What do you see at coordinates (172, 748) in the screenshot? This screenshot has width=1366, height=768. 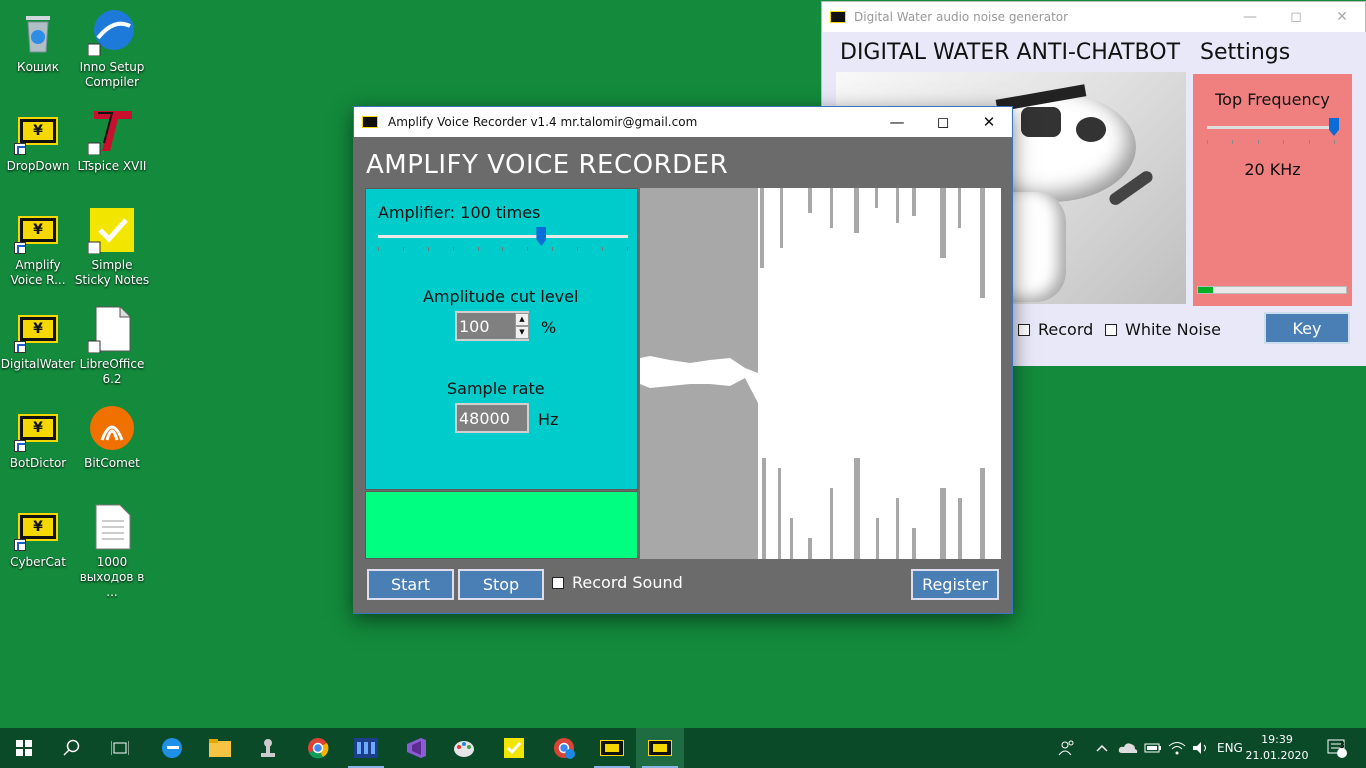 I see `edge-browser-icon` at bounding box center [172, 748].